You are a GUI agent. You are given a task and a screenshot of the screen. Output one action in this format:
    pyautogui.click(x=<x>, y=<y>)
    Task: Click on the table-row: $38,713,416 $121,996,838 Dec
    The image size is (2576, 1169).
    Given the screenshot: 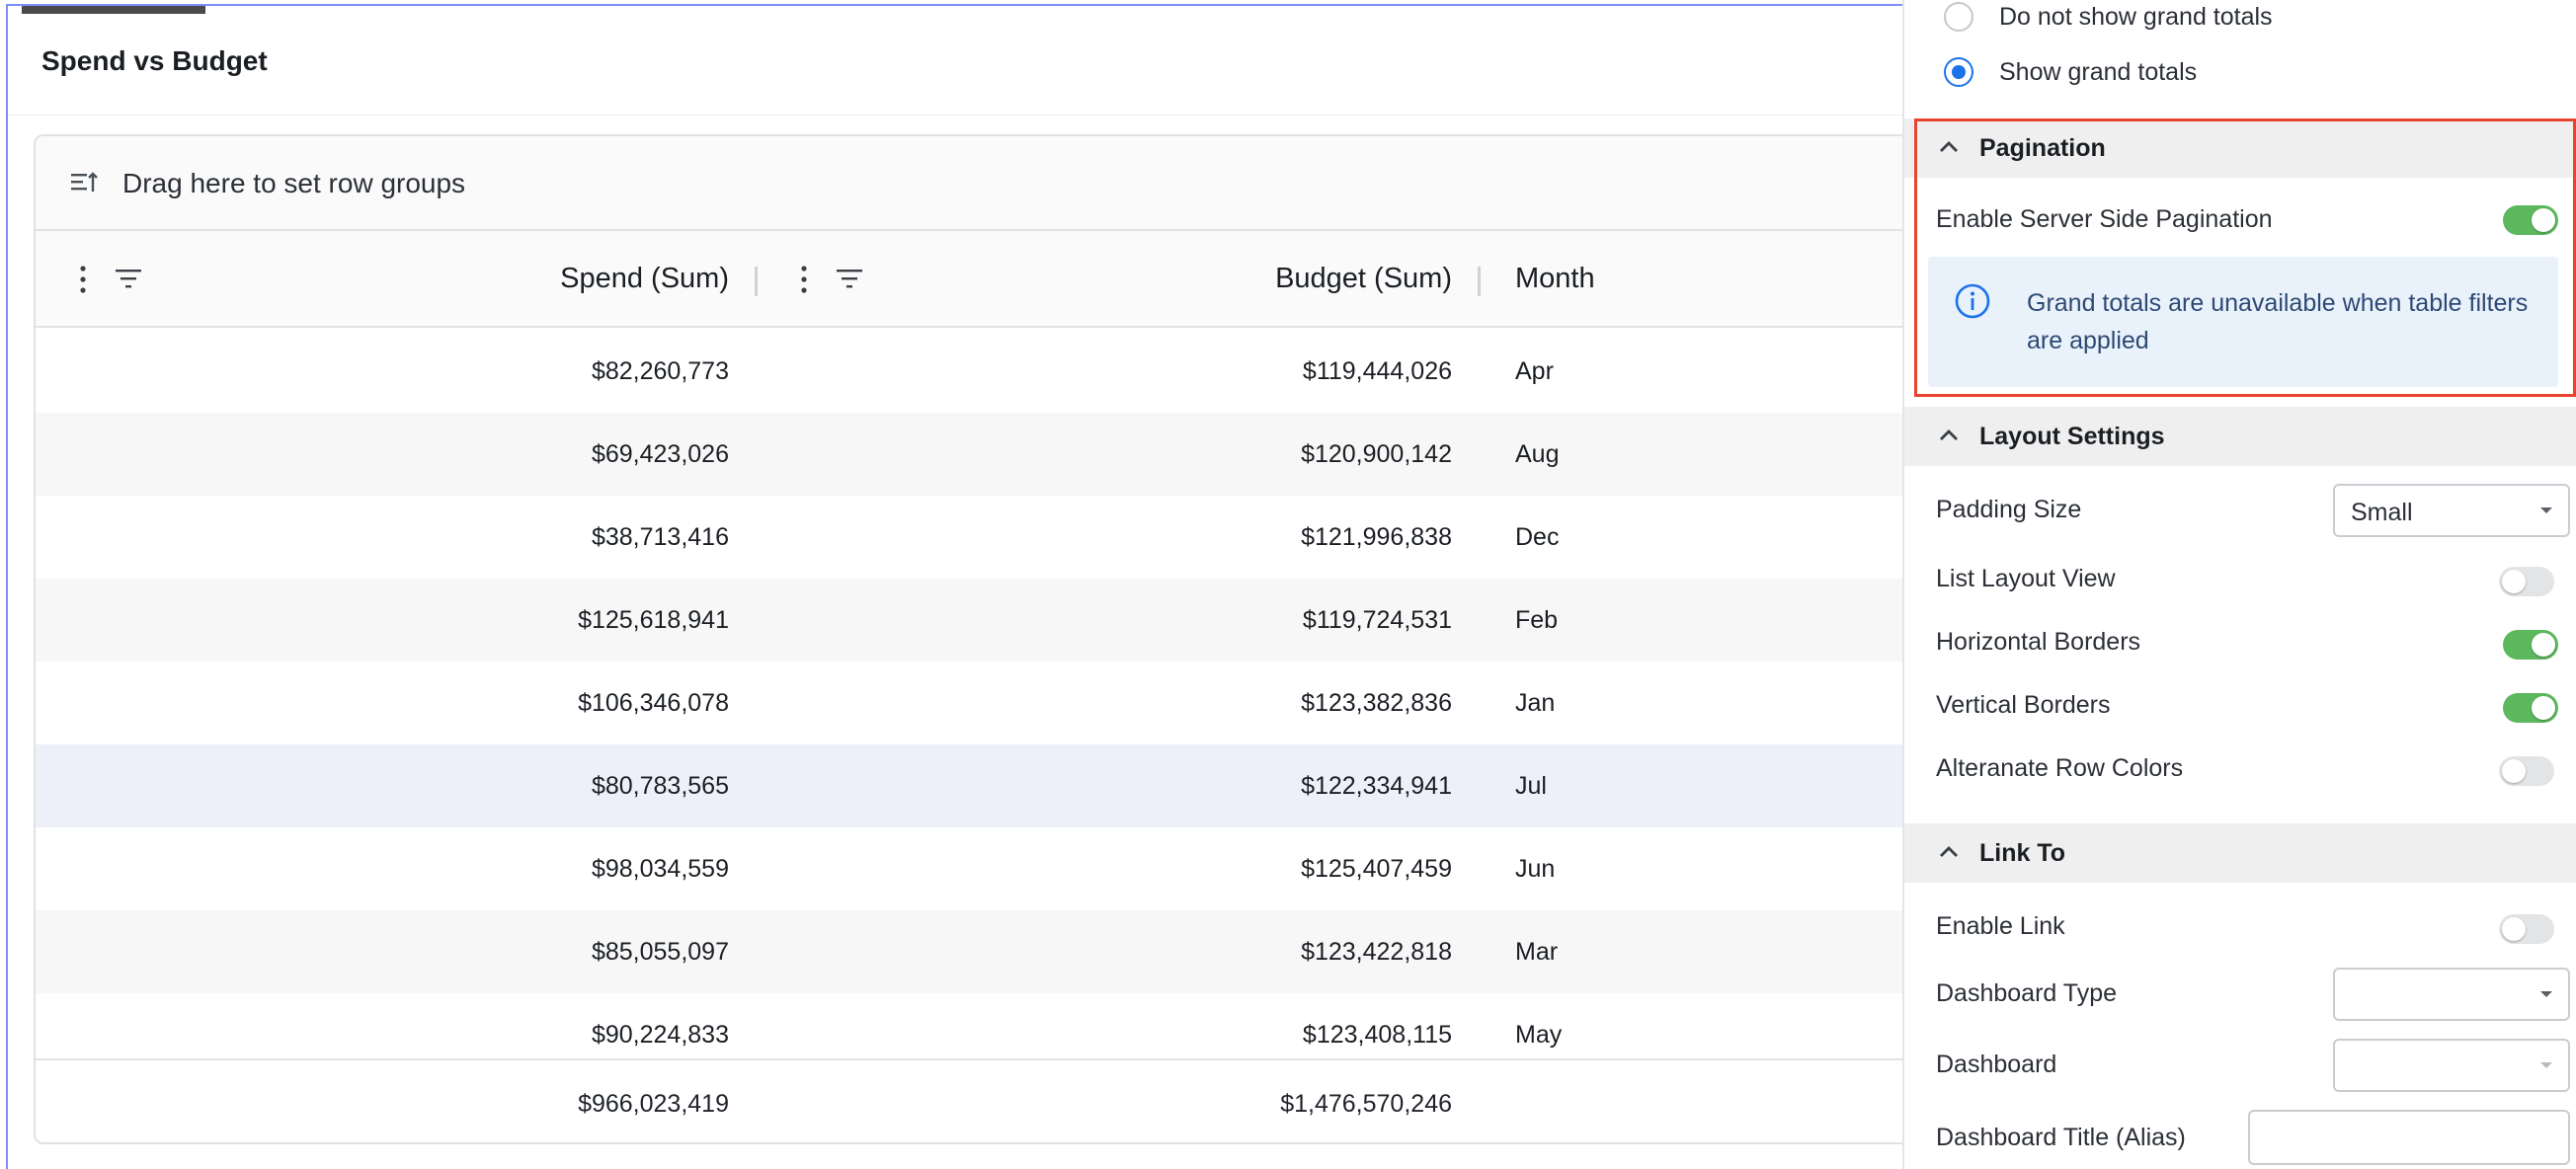 What is the action you would take?
    pyautogui.click(x=978, y=537)
    